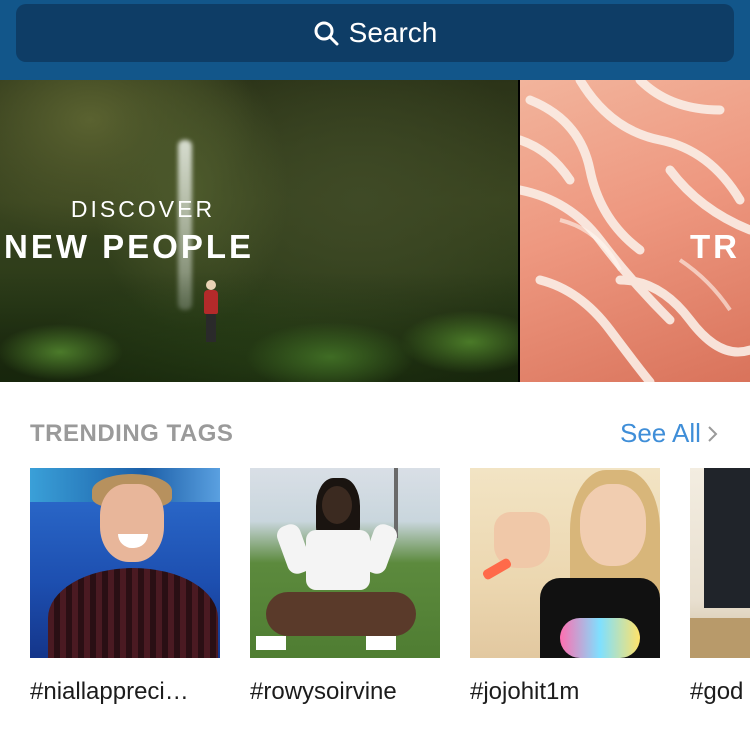 The image size is (750, 750). Describe the element at coordinates (323, 691) in the screenshot. I see `tag-label: #rowysoirvine` at that location.